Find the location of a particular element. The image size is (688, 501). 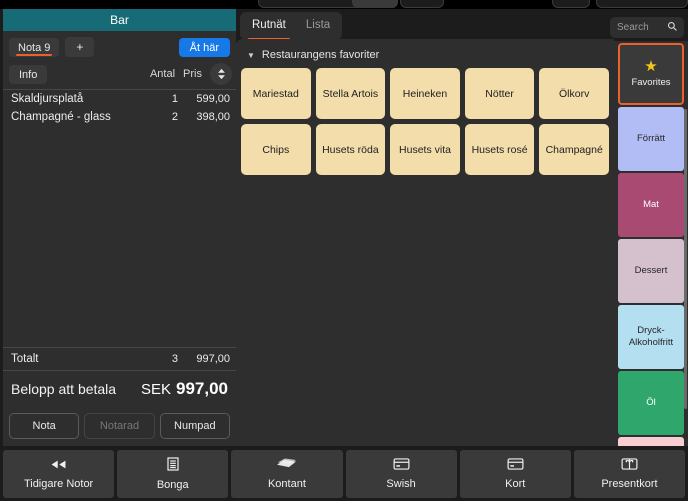

payment-label: Bonga is located at coordinates (172, 485).